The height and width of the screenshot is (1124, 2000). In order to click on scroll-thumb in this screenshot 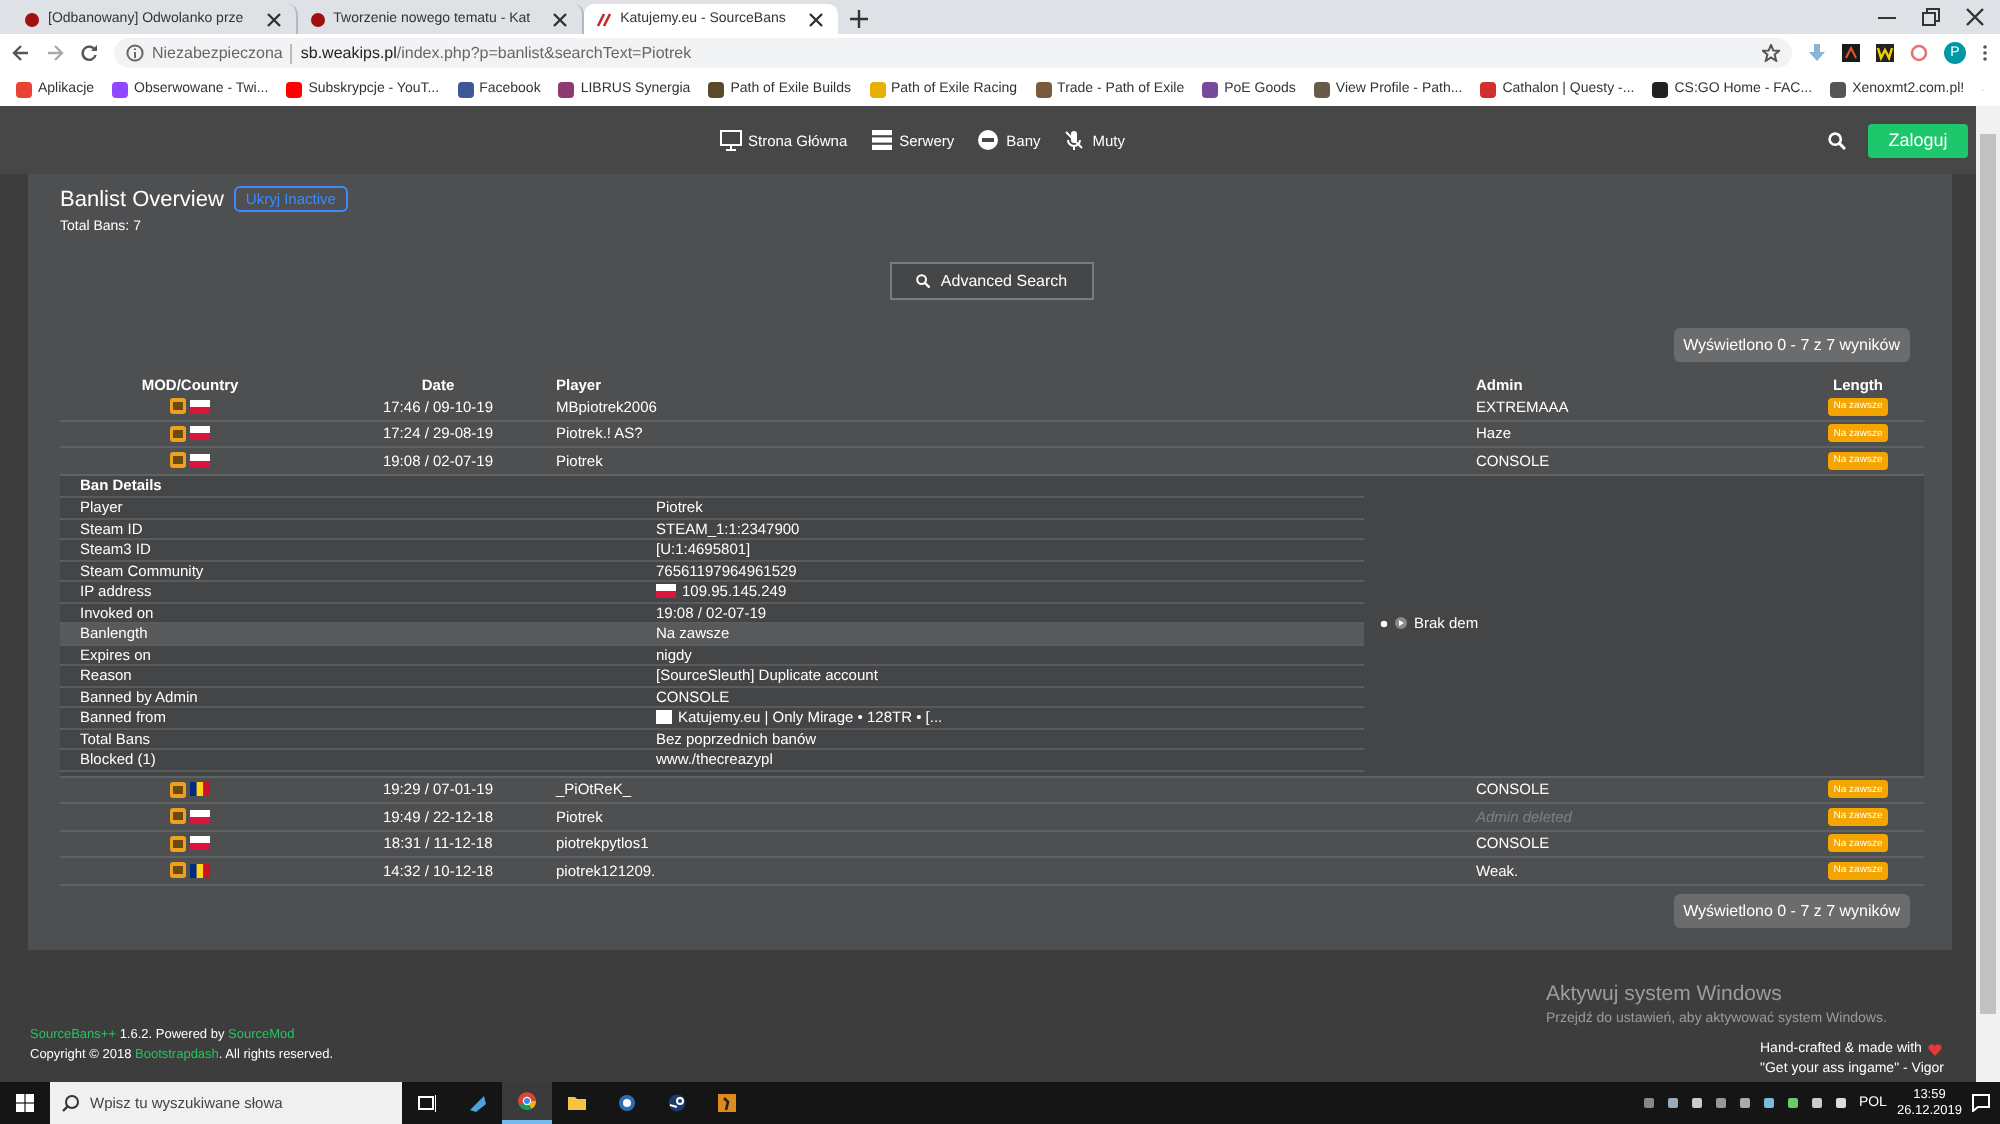, I will do `click(1988, 574)`.